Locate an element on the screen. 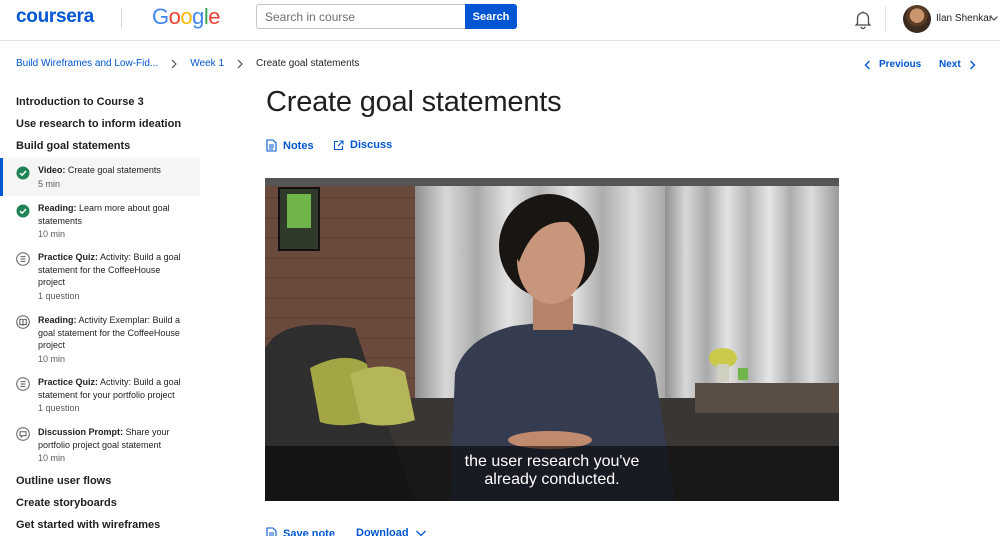  item-title: Create goal statements is located at coordinates (114, 170).